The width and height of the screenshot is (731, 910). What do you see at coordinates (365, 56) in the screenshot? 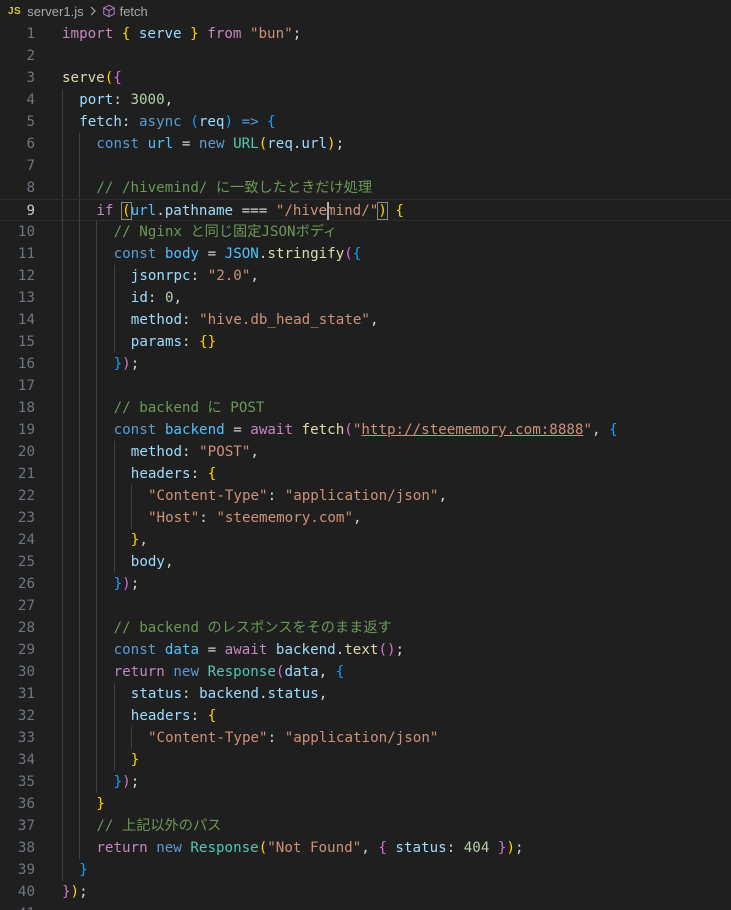
I see `code-line: 2` at bounding box center [365, 56].